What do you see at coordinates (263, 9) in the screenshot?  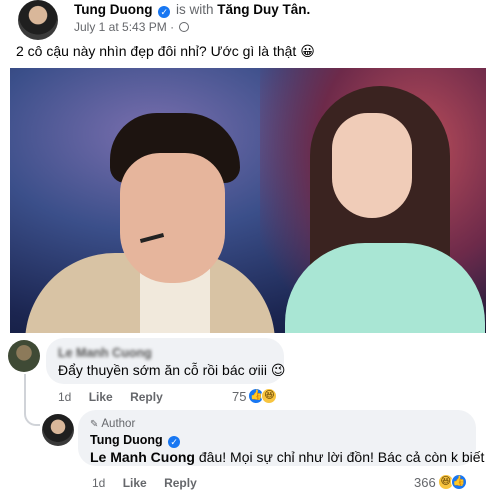 I see `tagged-person-name: Tăng Duy Tân.` at bounding box center [263, 9].